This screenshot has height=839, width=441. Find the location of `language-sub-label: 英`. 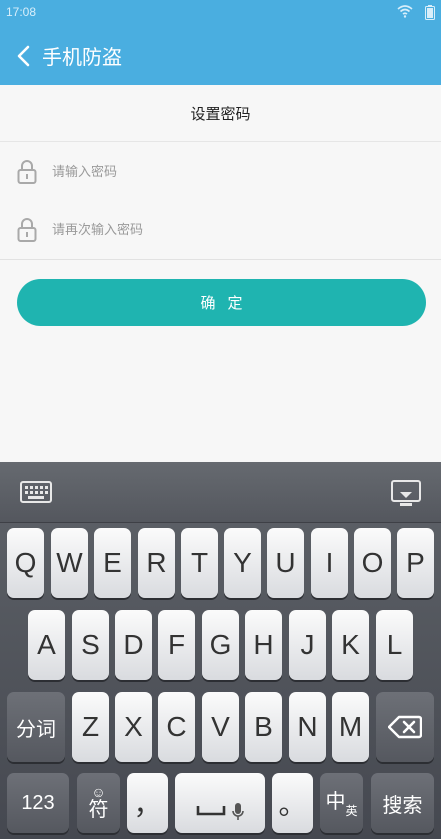

language-sub-label: 英 is located at coordinates (351, 810).